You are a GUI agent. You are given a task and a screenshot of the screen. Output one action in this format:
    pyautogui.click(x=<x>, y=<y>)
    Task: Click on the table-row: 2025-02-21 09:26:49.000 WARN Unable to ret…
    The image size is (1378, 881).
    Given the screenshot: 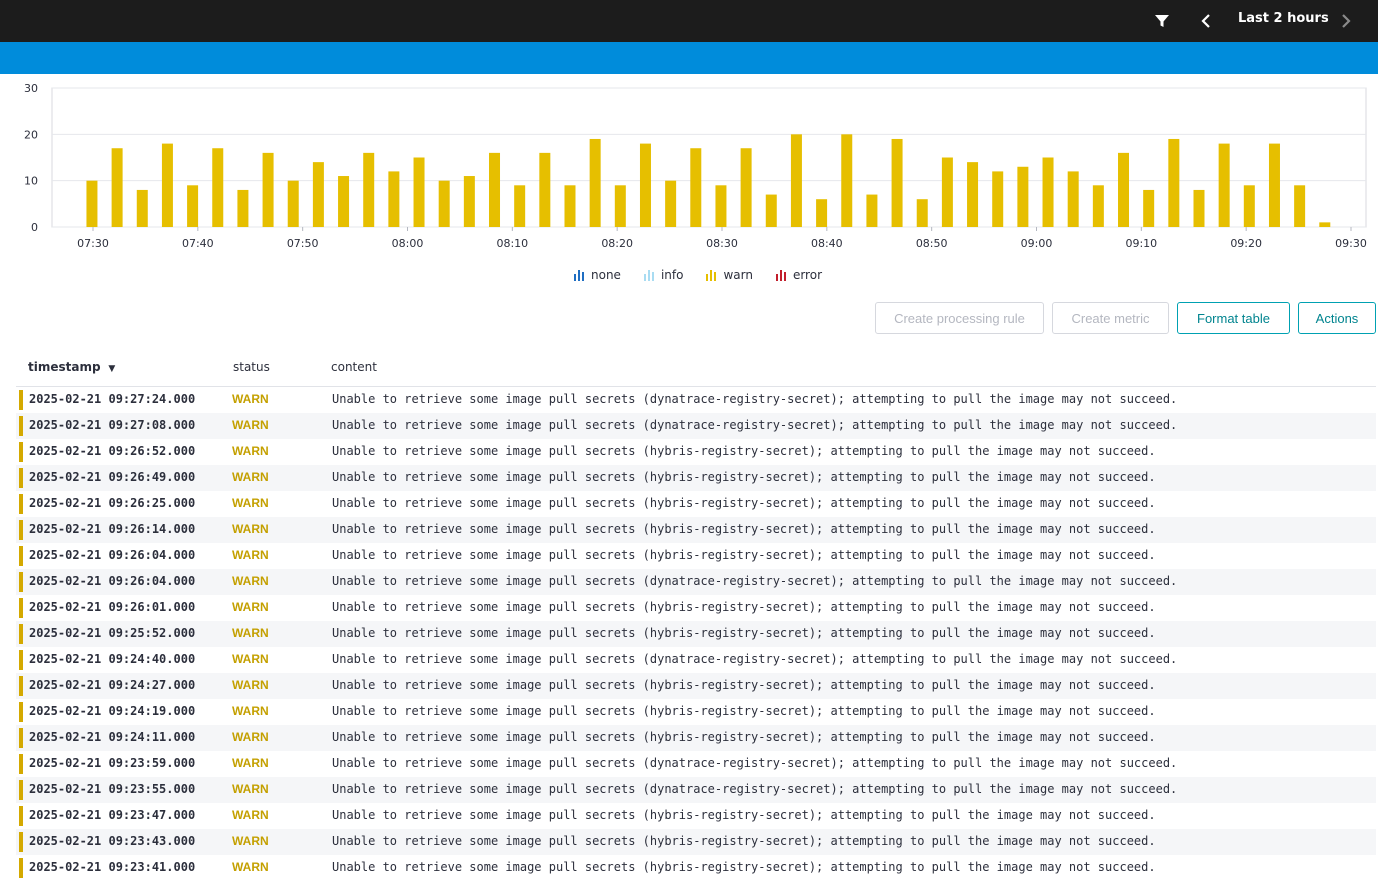 What is the action you would take?
    pyautogui.click(x=696, y=478)
    